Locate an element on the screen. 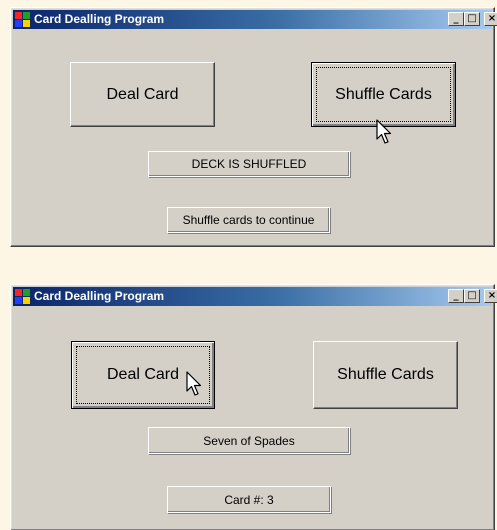 This screenshot has width=497, height=530. info-label: Shuffle cards to continue is located at coordinates (248, 220).